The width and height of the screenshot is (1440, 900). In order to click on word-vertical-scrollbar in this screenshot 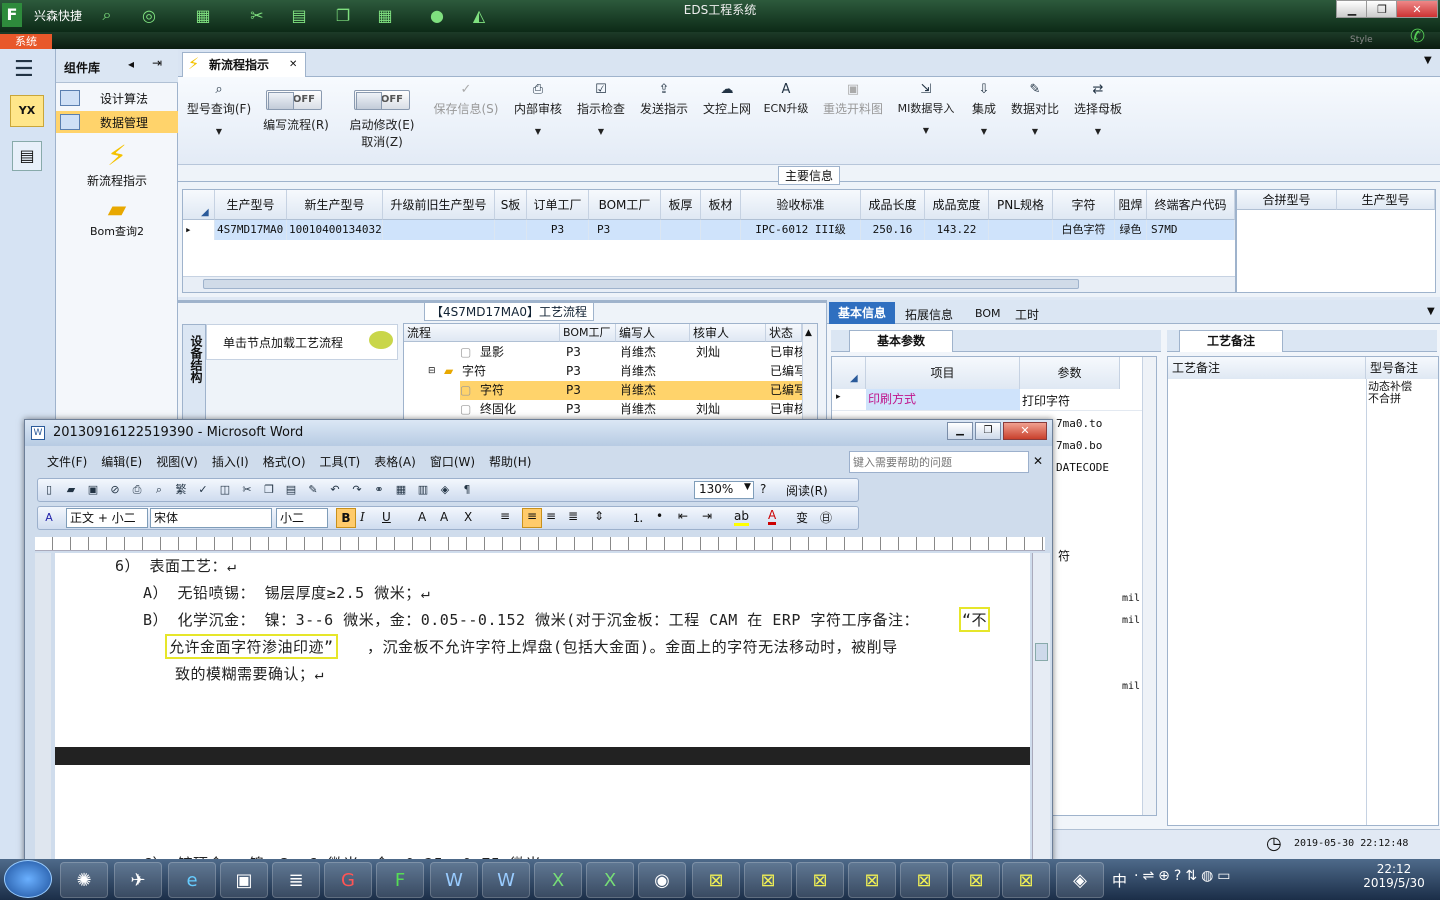, I will do `click(1041, 708)`.